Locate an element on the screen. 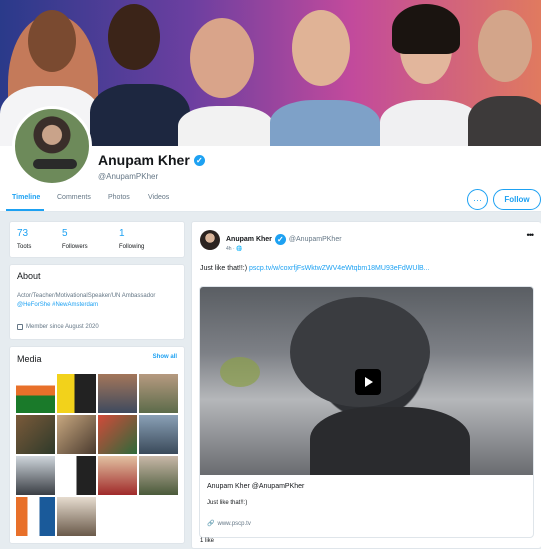 This screenshot has width=541, height=549. about-title: About is located at coordinates (29, 276).